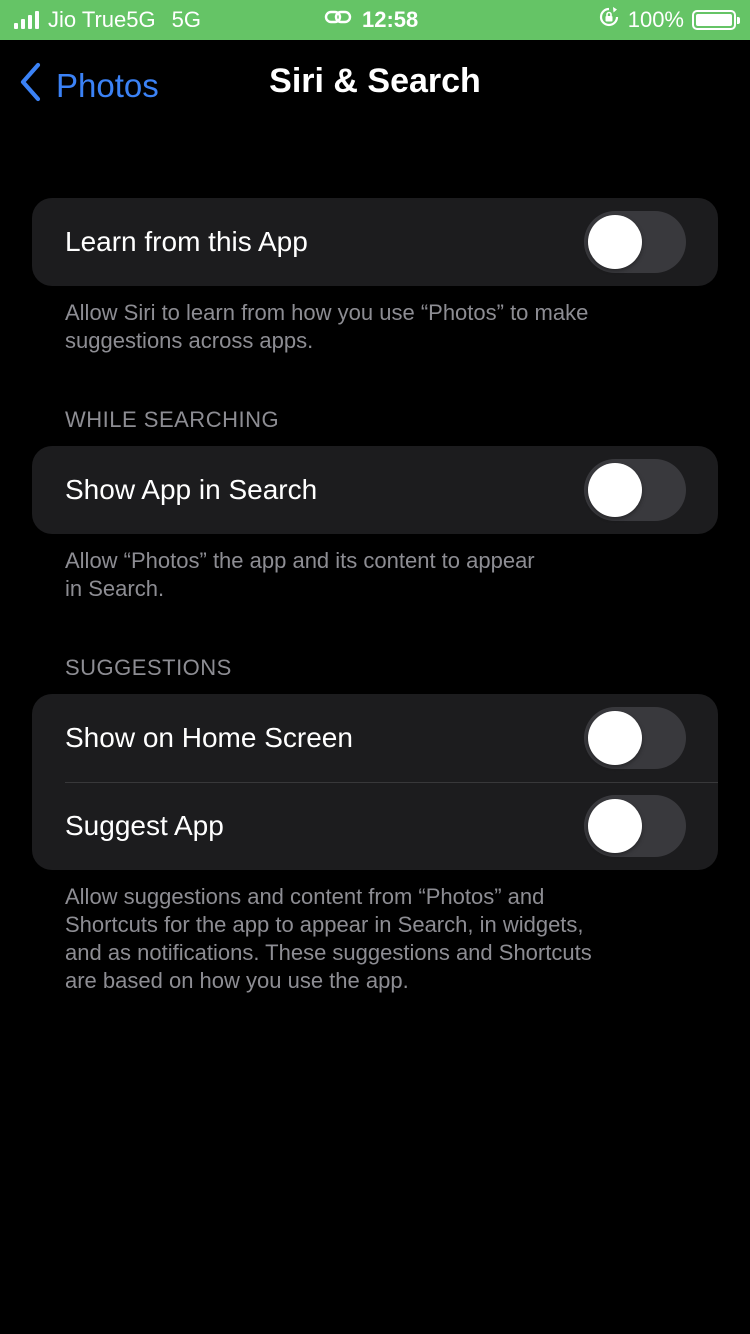 The height and width of the screenshot is (1334, 750). Describe the element at coordinates (655, 19) in the screenshot. I see `battery-percent: 100%` at that location.